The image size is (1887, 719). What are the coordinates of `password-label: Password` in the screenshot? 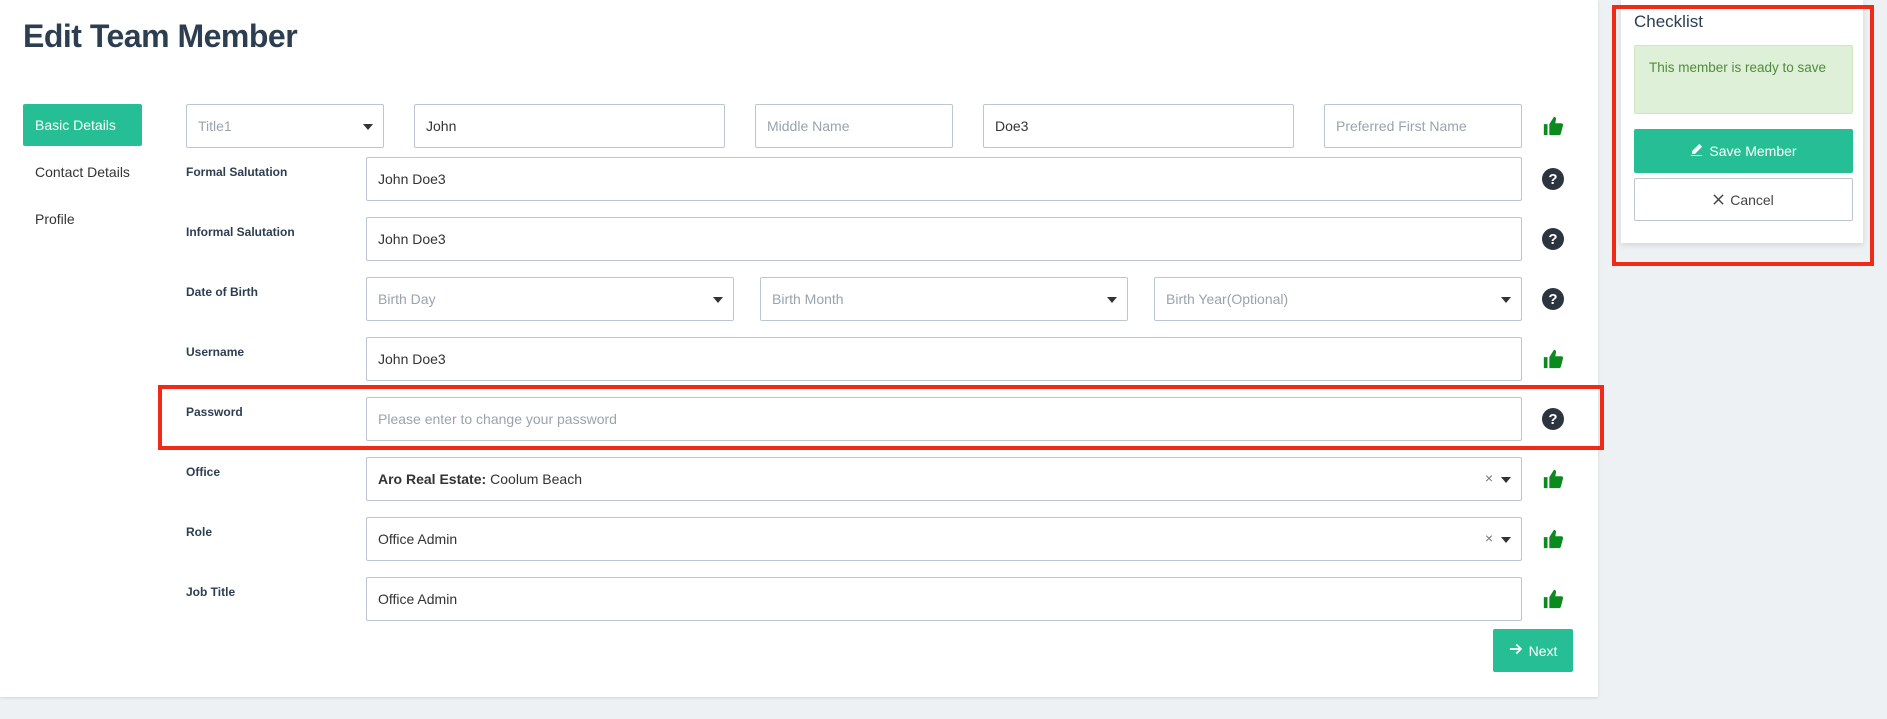 It's located at (214, 412).